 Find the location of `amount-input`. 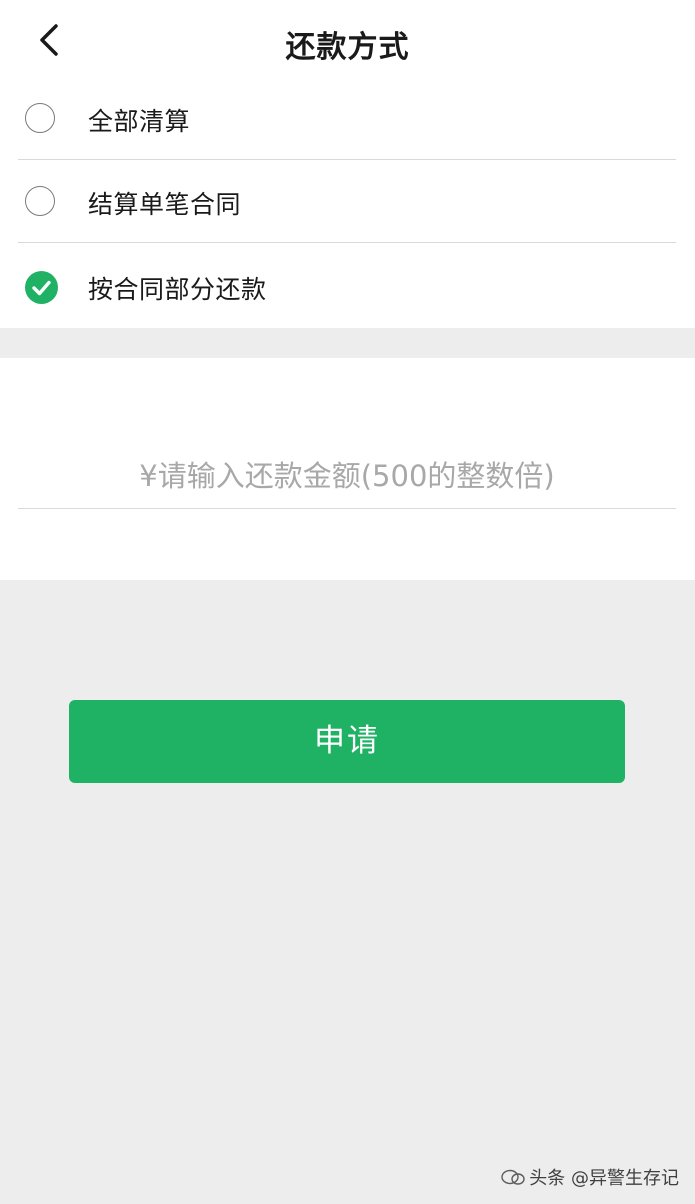

amount-input is located at coordinates (347, 476).